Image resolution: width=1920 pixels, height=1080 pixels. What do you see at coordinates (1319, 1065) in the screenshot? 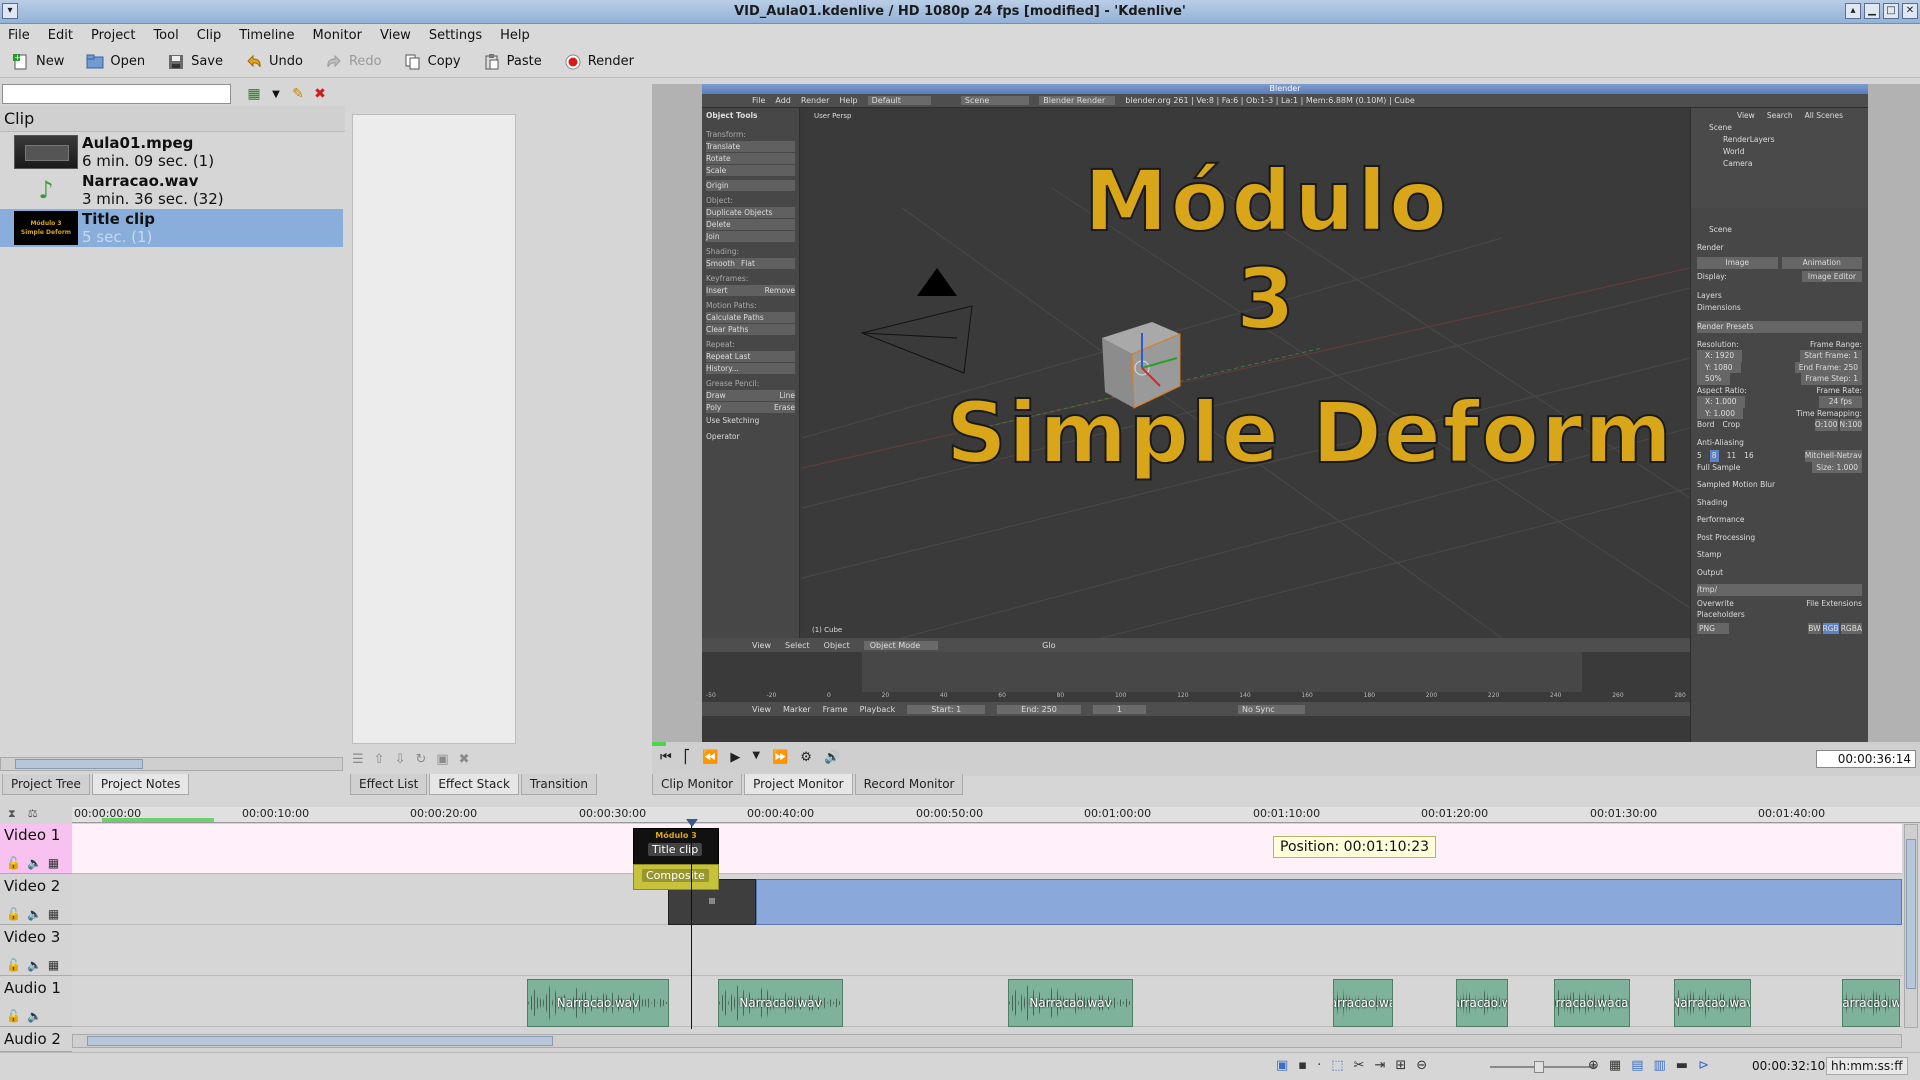
I see `markers-icon: ·` at bounding box center [1319, 1065].